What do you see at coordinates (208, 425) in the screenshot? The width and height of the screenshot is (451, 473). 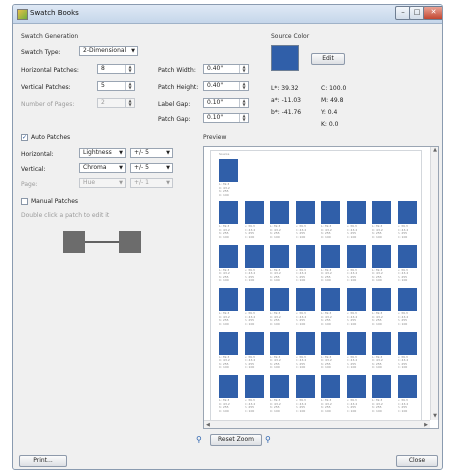 I see `scroll-left-icon: ◀` at bounding box center [208, 425].